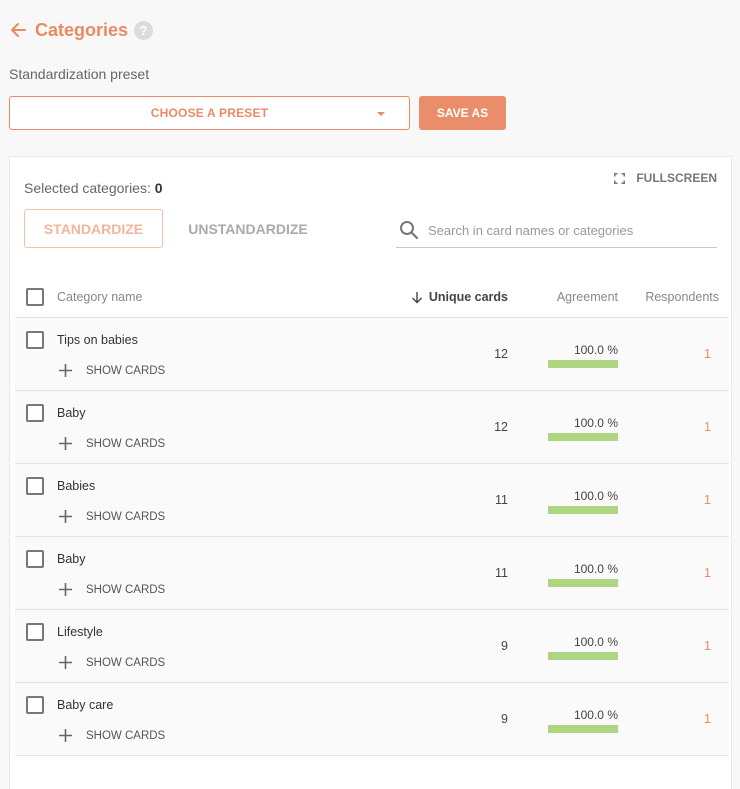  I want to click on category-name: Tips on babies, so click(97, 340).